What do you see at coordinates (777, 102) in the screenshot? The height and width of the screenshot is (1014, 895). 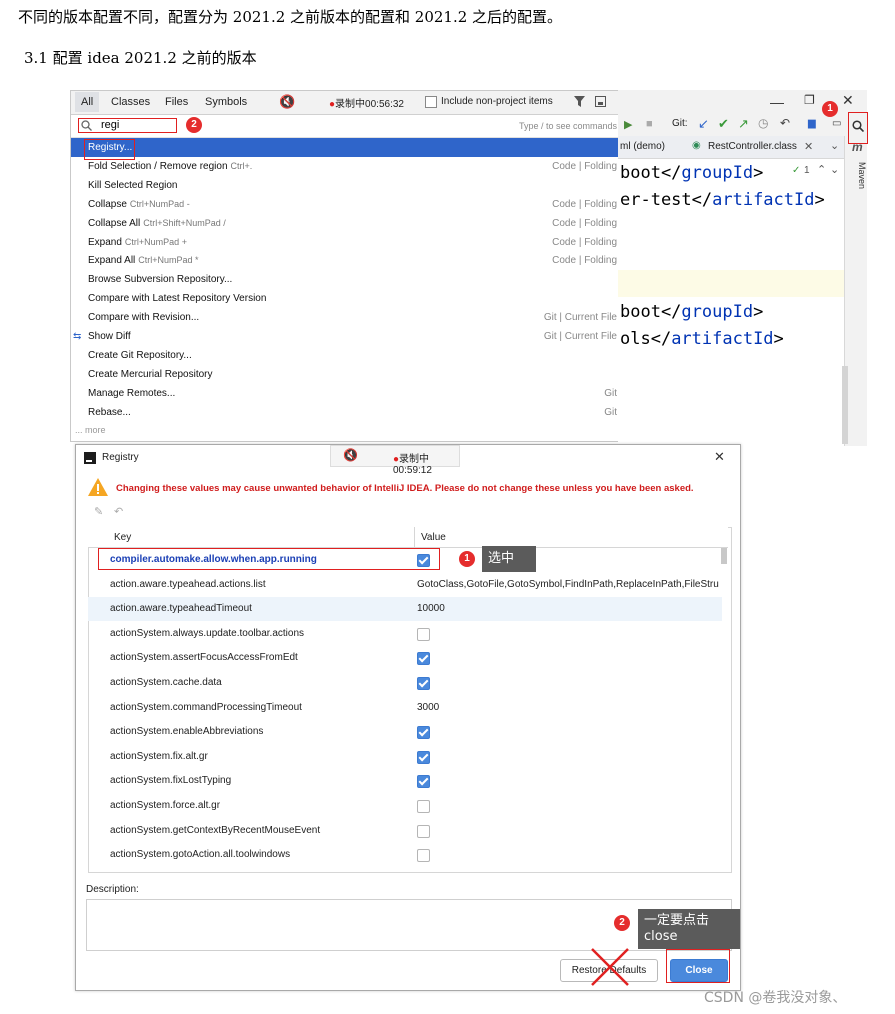 I see `window-minimize-icon: —` at bounding box center [777, 102].